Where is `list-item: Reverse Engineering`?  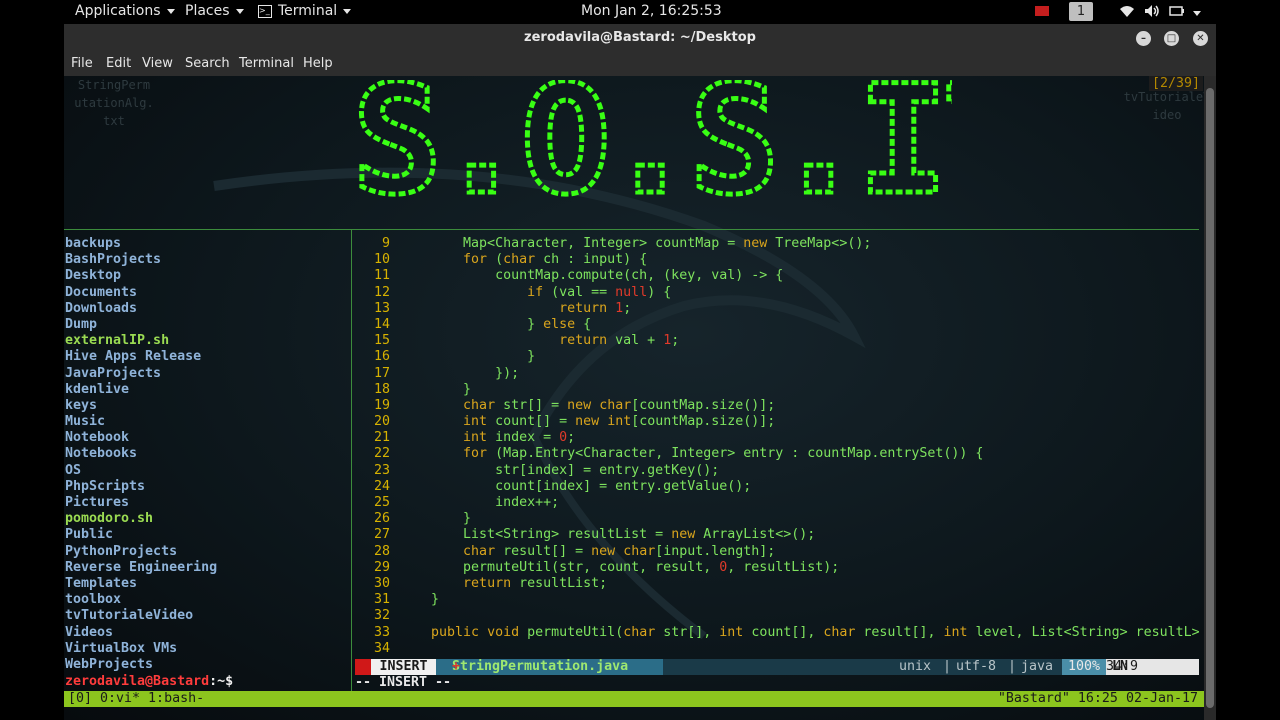
list-item: Reverse Engineering is located at coordinates (141, 567).